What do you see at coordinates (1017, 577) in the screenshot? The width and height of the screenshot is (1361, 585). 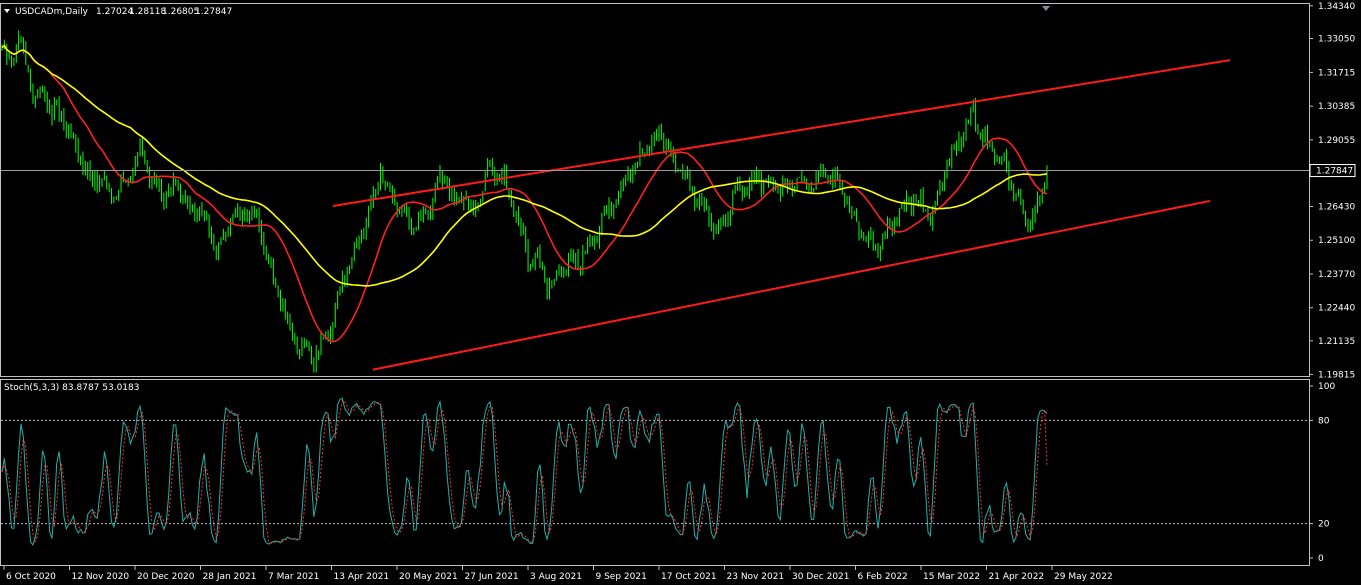 I see `date-tick-label: 21 Apr 2022` at bounding box center [1017, 577].